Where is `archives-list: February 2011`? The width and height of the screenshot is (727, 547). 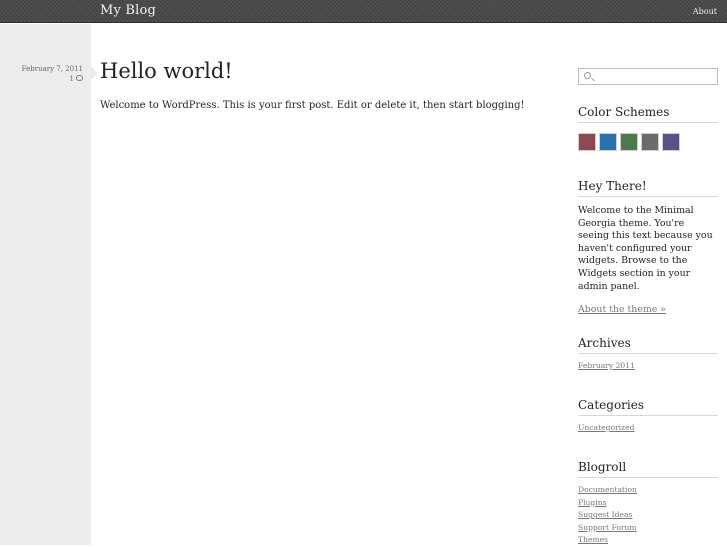 archives-list: February 2011 is located at coordinates (648, 366).